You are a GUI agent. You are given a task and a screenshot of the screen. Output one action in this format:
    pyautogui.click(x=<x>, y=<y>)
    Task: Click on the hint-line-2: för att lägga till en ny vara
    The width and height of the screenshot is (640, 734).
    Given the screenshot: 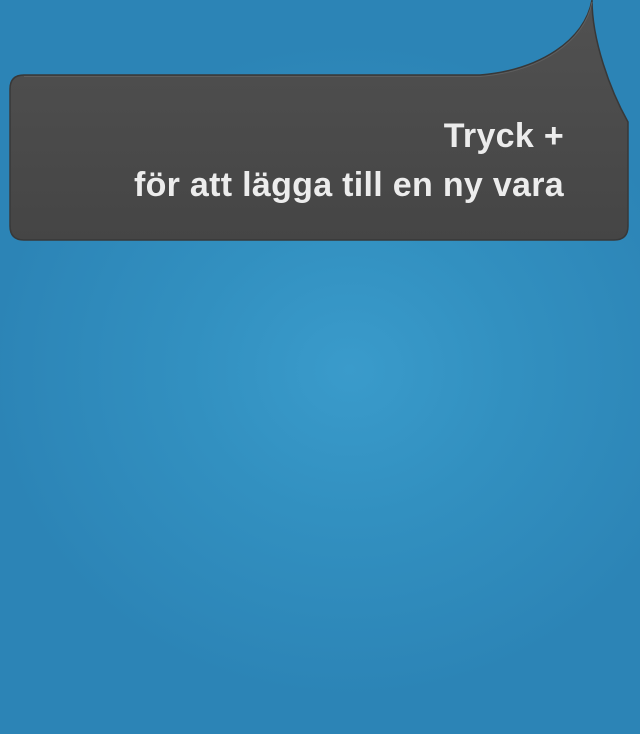 What is the action you would take?
    pyautogui.click(x=348, y=185)
    